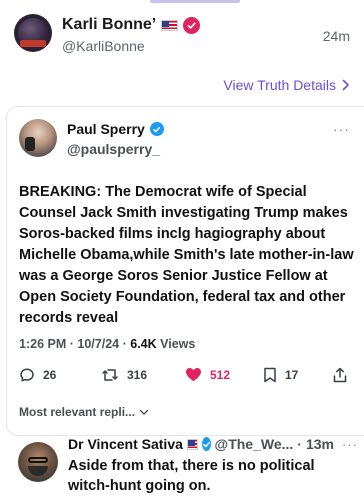  What do you see at coordinates (143, 344) in the screenshot?
I see `views-count: 6.4K` at bounding box center [143, 344].